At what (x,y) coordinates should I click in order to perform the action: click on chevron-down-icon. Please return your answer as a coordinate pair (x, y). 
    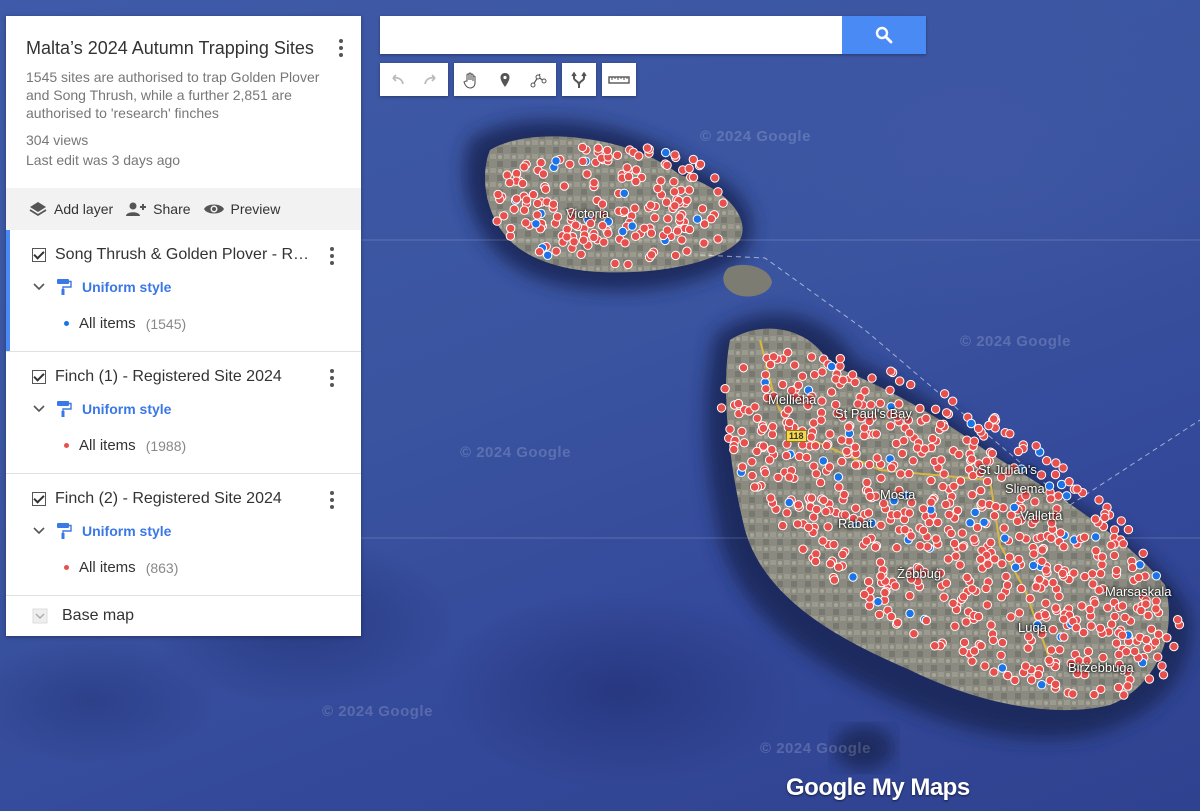
    Looking at the image, I should click on (39, 287).